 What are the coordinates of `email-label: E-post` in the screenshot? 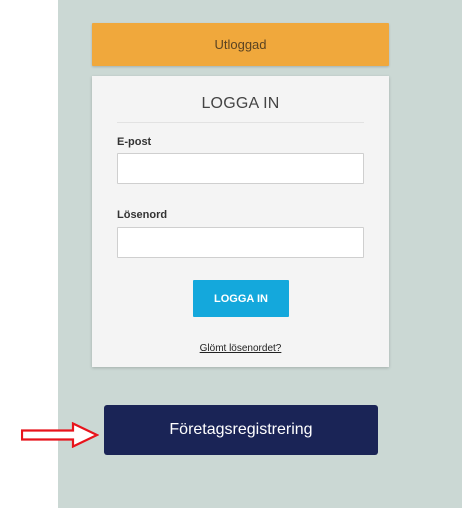 It's located at (134, 142).